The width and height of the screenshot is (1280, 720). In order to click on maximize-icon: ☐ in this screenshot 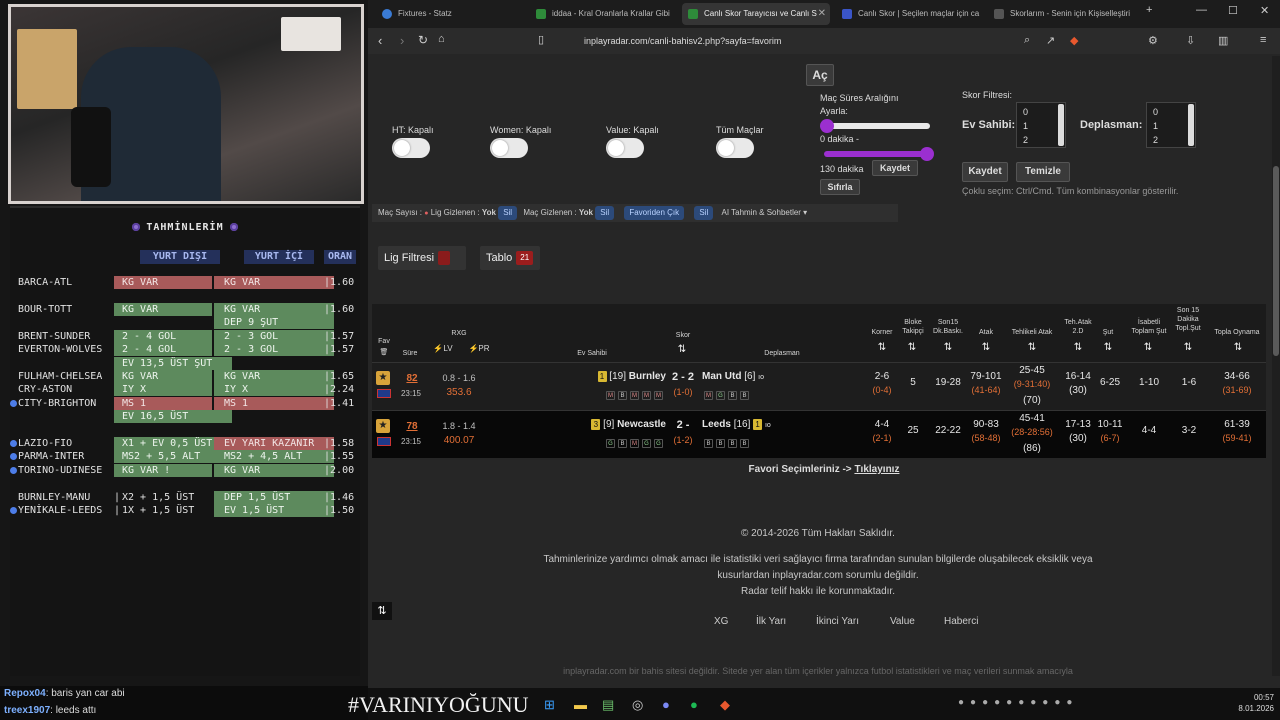, I will do `click(1233, 10)`.